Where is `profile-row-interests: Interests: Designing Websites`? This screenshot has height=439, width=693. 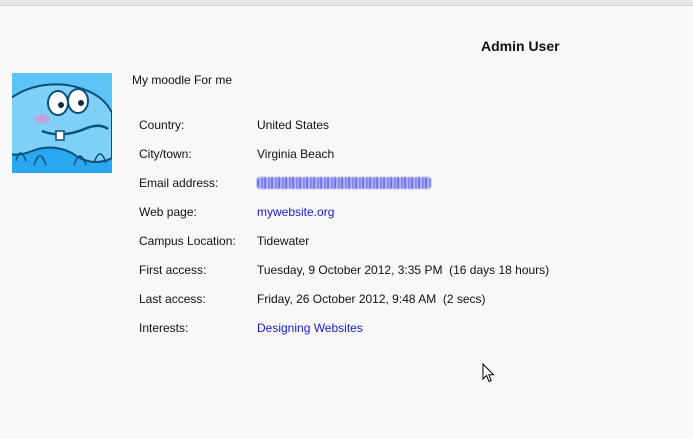 profile-row-interests: Interests: Designing Websites is located at coordinates (344, 335).